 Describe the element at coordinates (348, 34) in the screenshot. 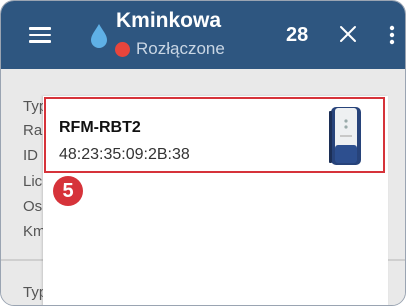

I see `close-icon` at that location.